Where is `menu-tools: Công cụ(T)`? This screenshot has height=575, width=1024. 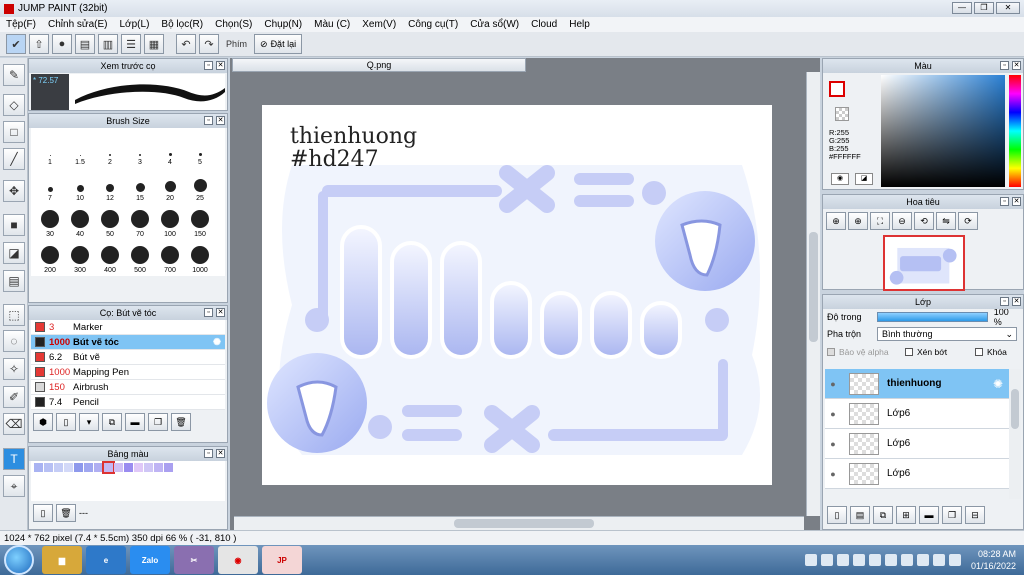
menu-tools: Công cụ(T) is located at coordinates (433, 24).